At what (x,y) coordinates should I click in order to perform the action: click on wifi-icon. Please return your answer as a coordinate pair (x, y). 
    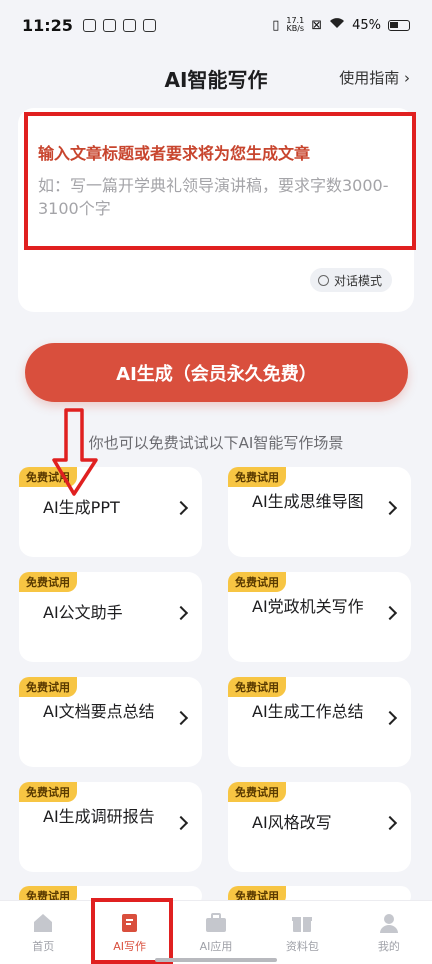
    Looking at the image, I should click on (337, 25).